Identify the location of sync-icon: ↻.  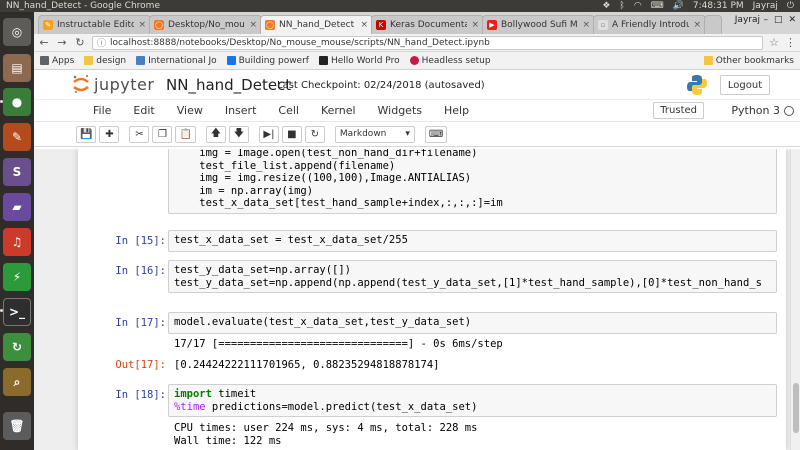
(17, 347).